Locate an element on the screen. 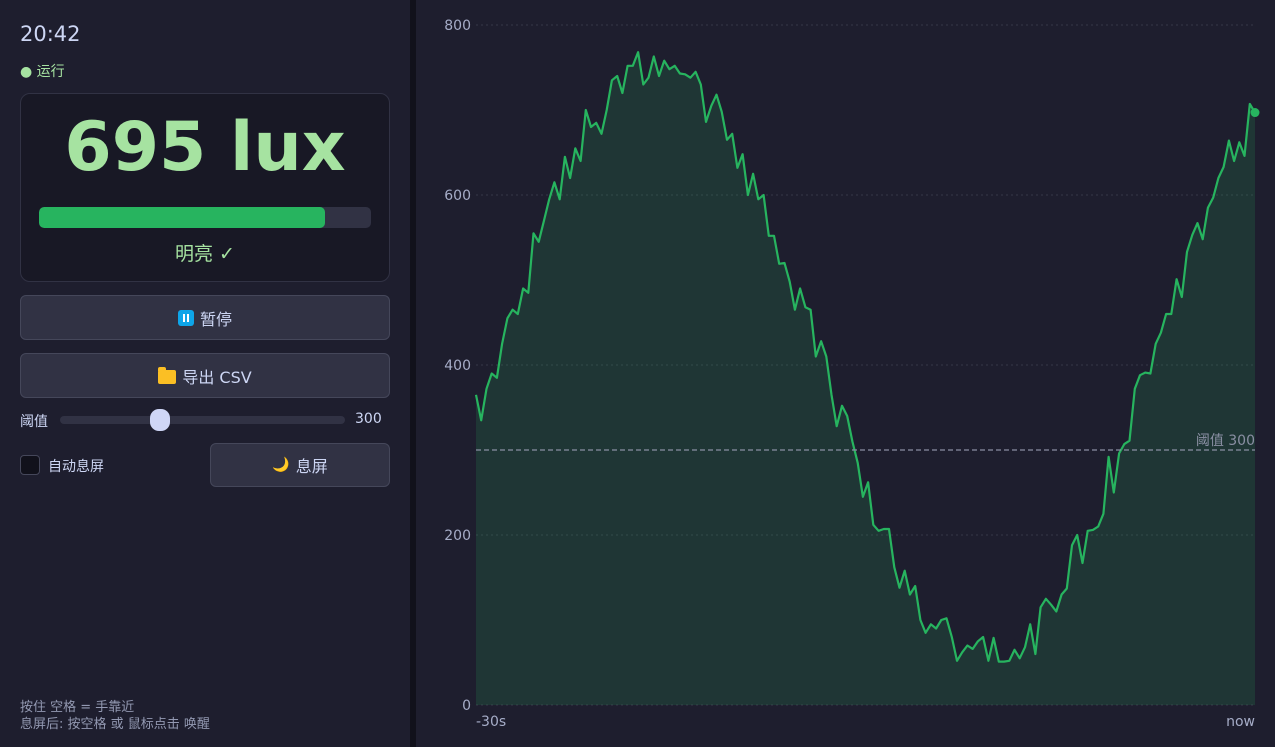 The width and height of the screenshot is (1275, 747). latest-point is located at coordinates (1255, 113).